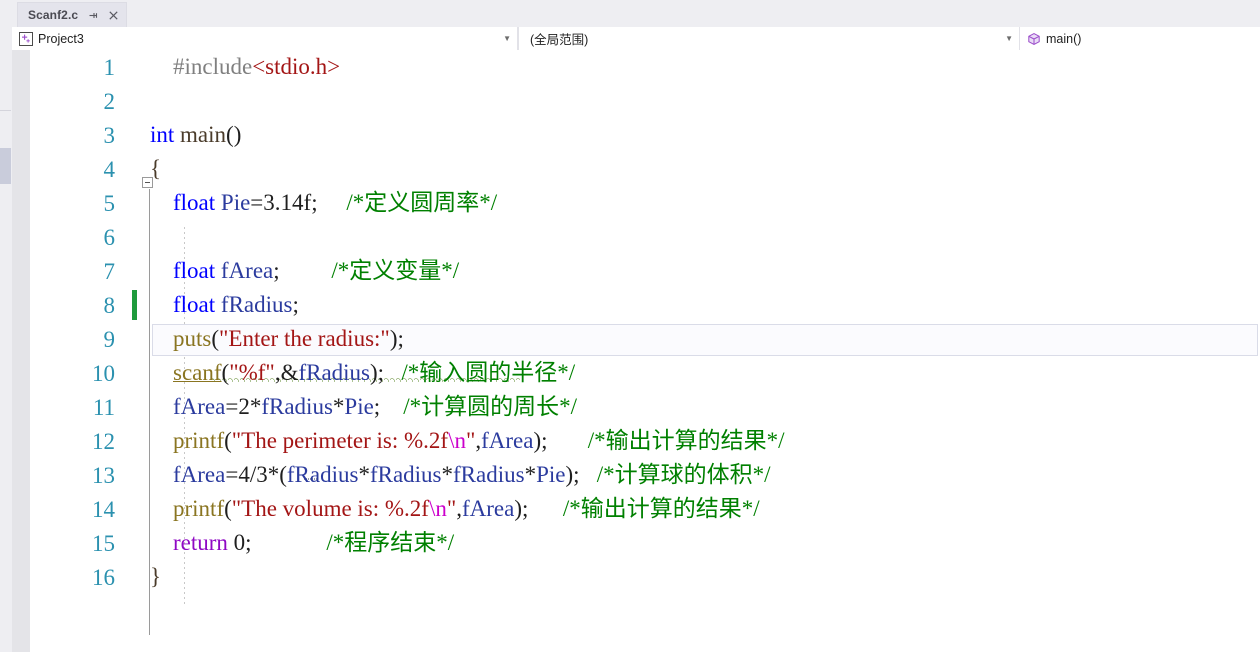  Describe the element at coordinates (53, 15) in the screenshot. I see `document-tab-label: Scanf2.c` at that location.